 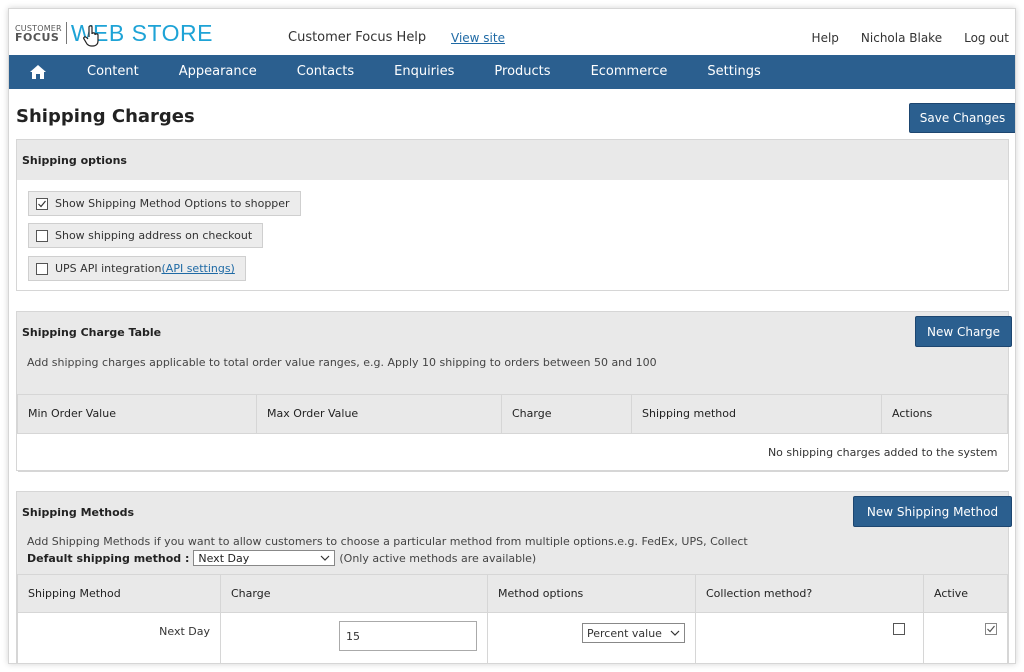 What do you see at coordinates (624, 633) in the screenshot?
I see `method-option-value: Percent value` at bounding box center [624, 633].